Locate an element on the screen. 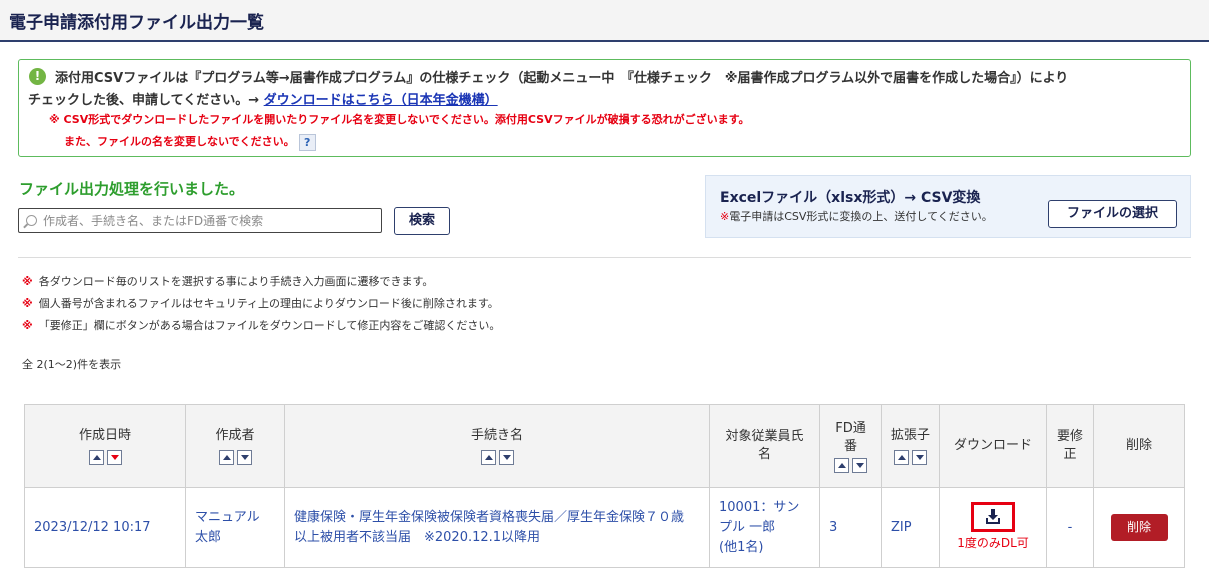  page-header: 電子申請添付用ファイル出力一覧 is located at coordinates (604, 21).